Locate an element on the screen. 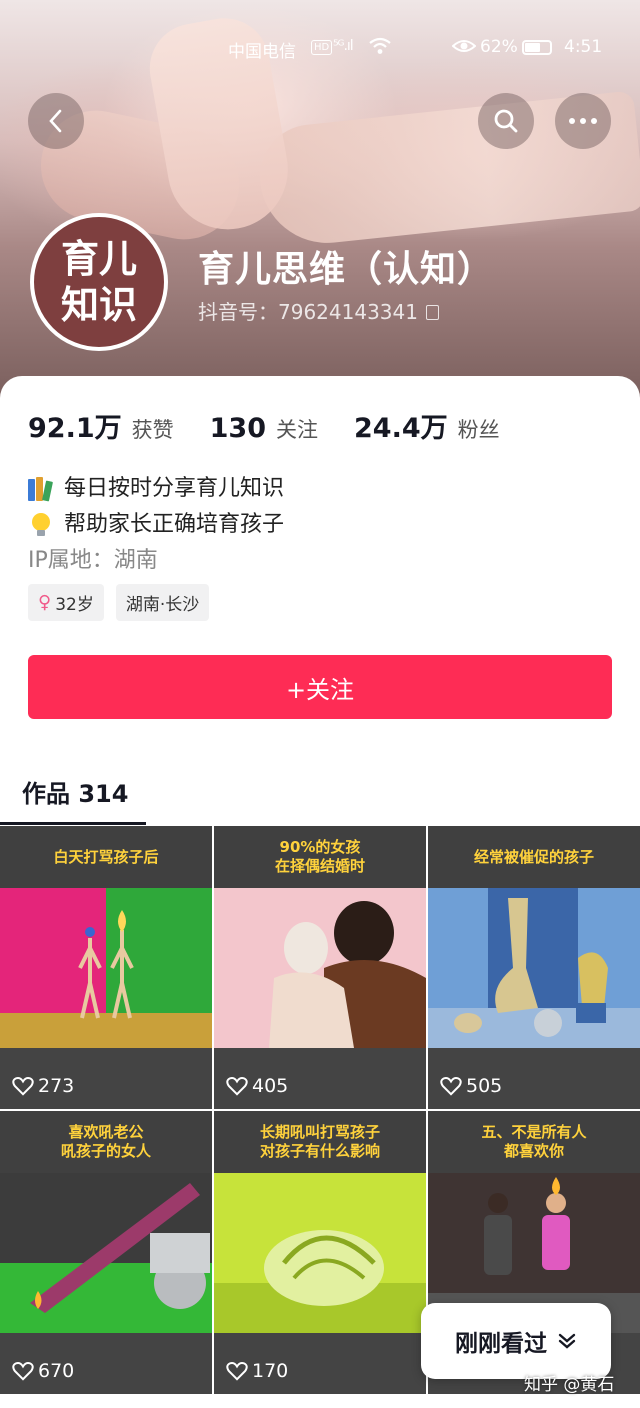 The width and height of the screenshot is (640, 1408). like-count-text: 505 is located at coordinates (484, 1086).